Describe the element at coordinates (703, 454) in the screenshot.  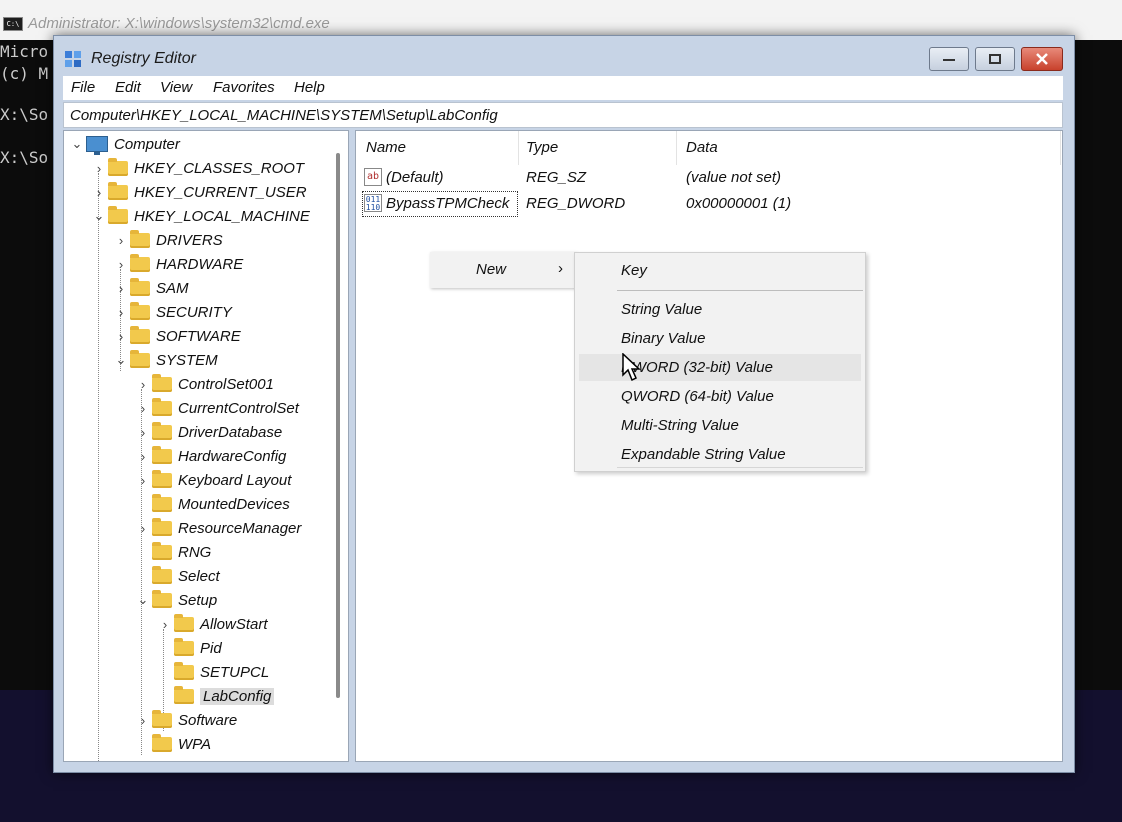
I see `menu-item-expandable-string-value: Expandable String Value` at that location.